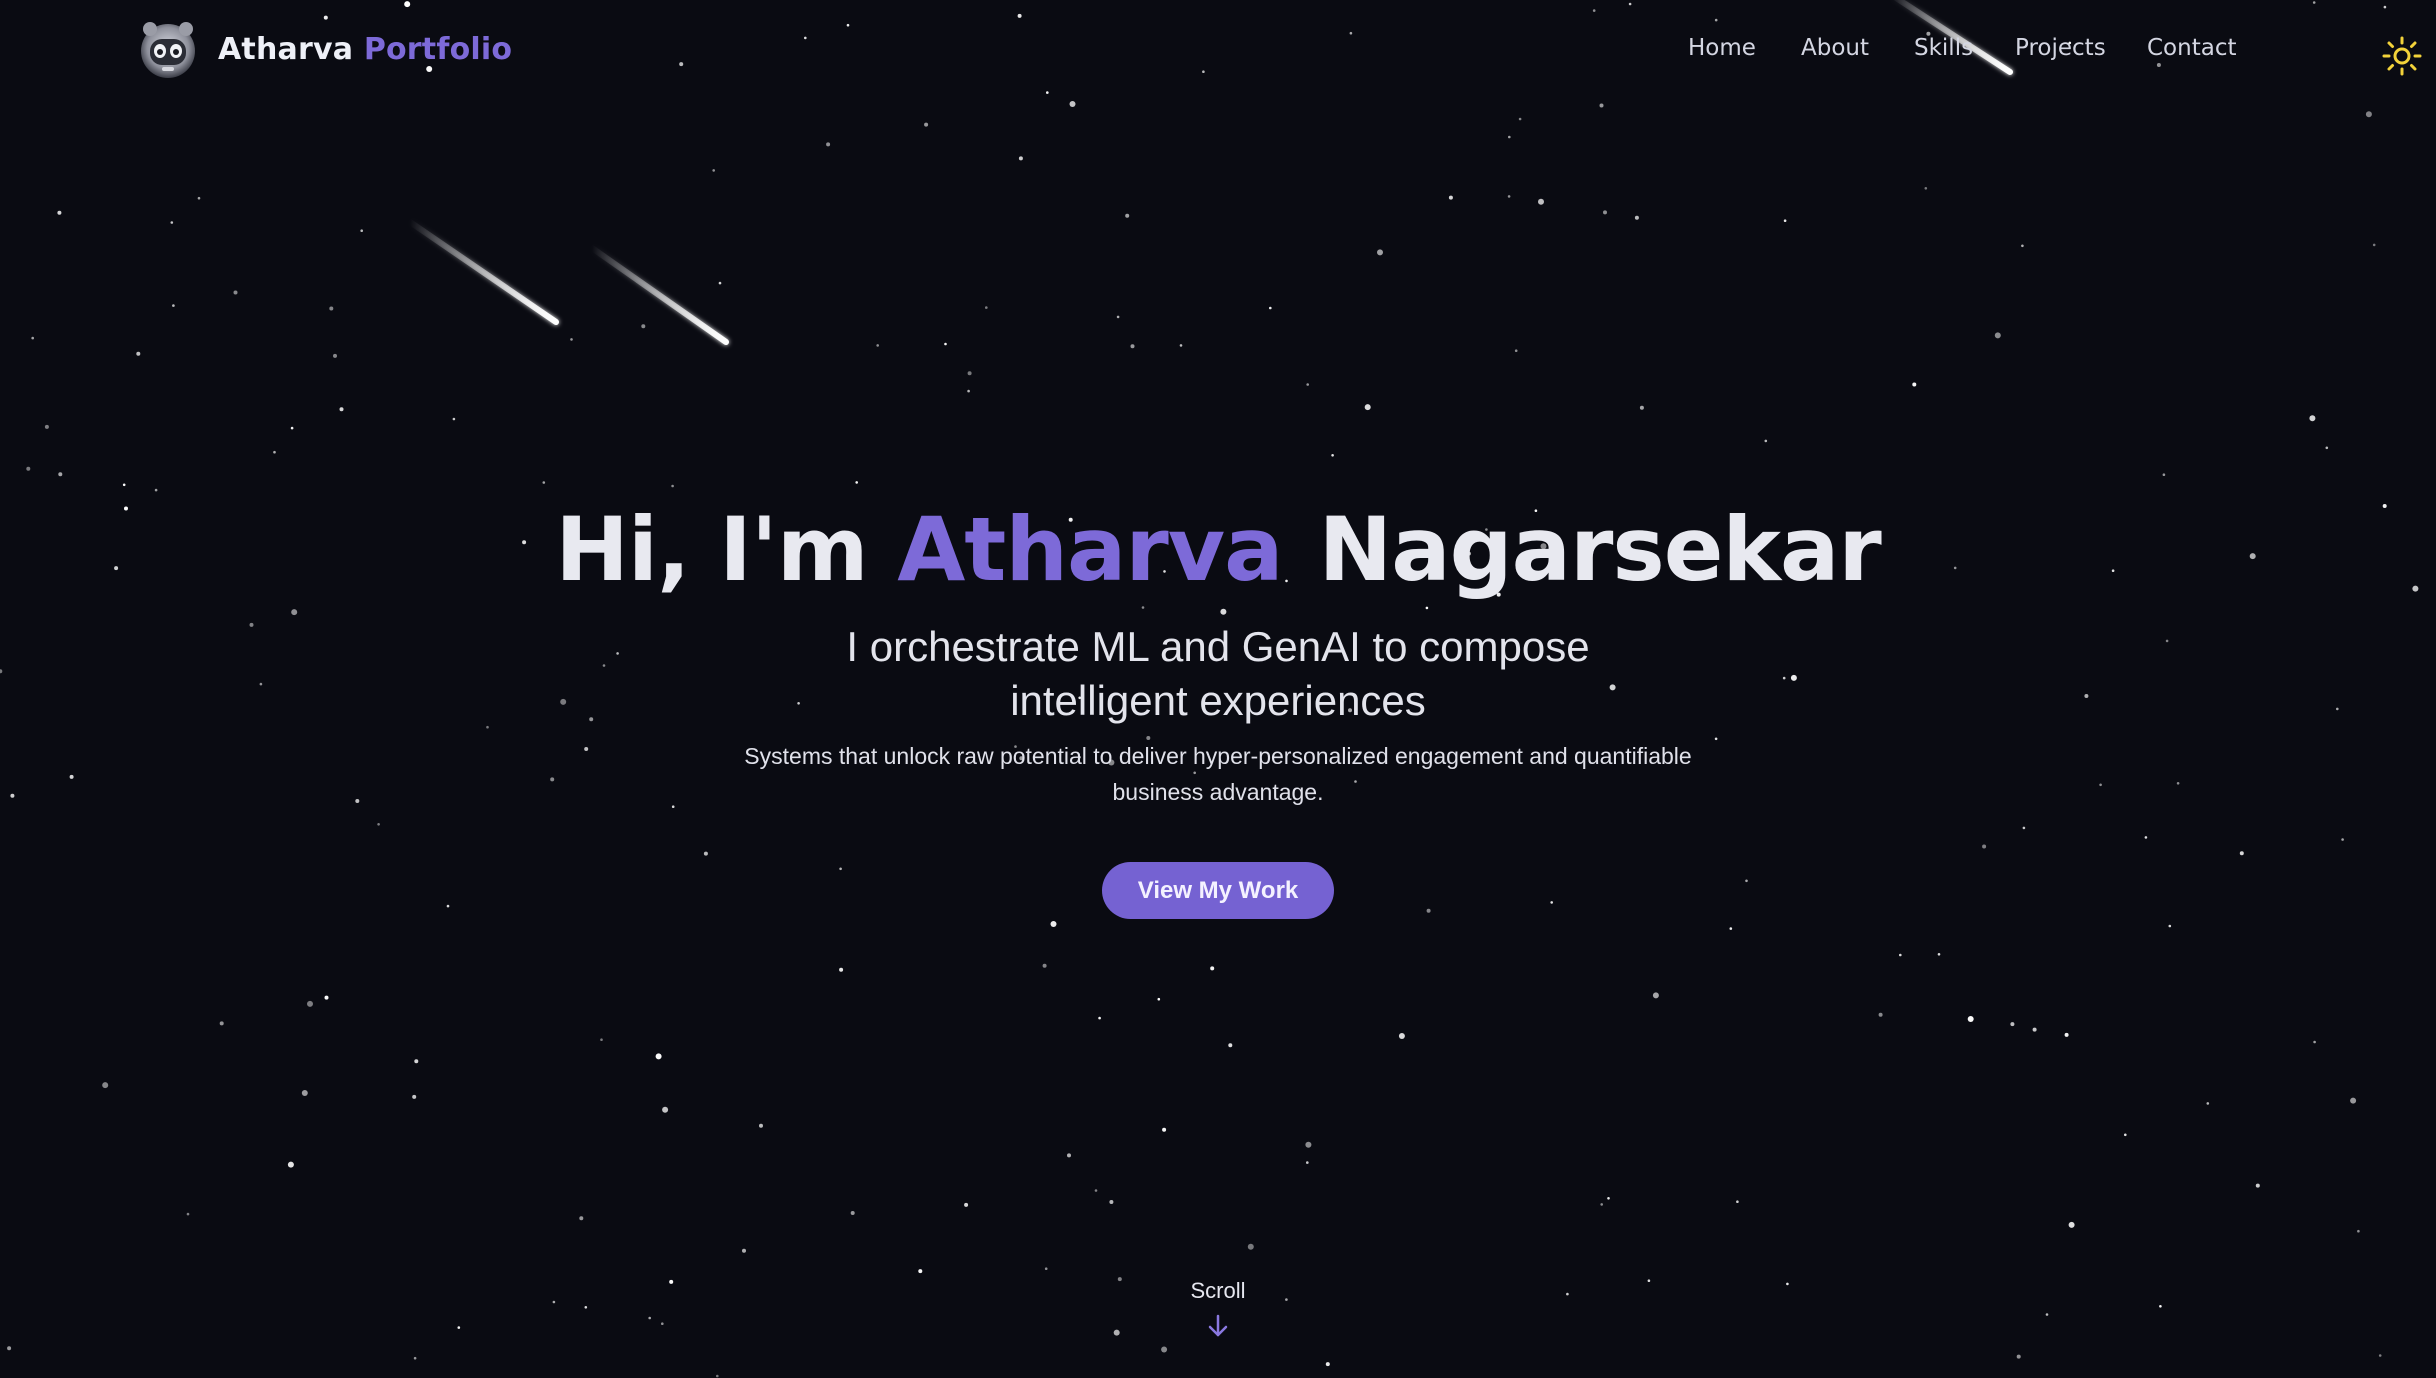 The image size is (2436, 1378). I want to click on scroll-indicator: Scroll, so click(1218, 1311).